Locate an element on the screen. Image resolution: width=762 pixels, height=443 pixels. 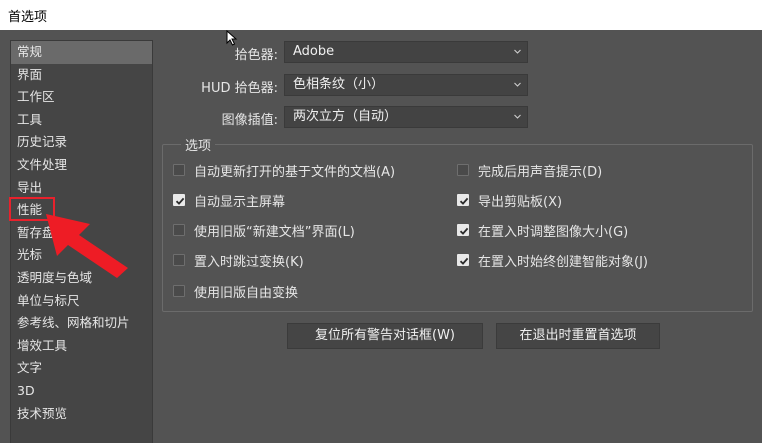
image-interpolation-select: 两次立方（自动） is located at coordinates (406, 117).